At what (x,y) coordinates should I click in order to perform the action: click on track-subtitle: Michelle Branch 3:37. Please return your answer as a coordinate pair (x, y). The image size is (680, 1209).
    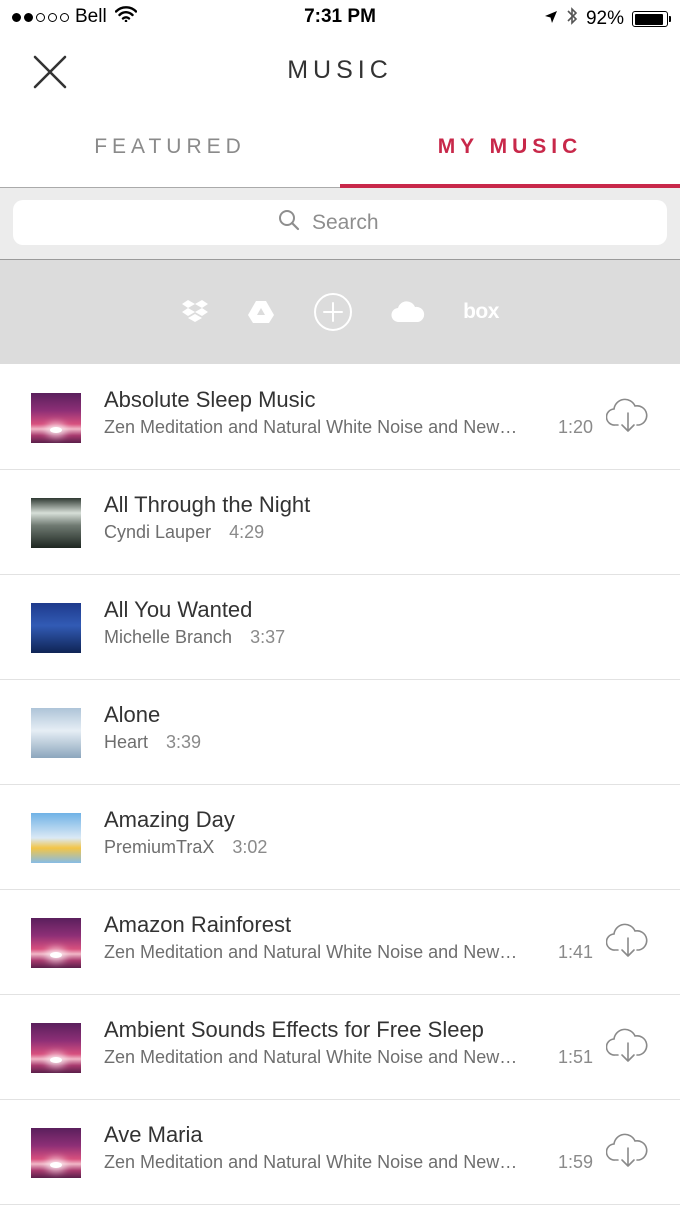
    Looking at the image, I should click on (194, 637).